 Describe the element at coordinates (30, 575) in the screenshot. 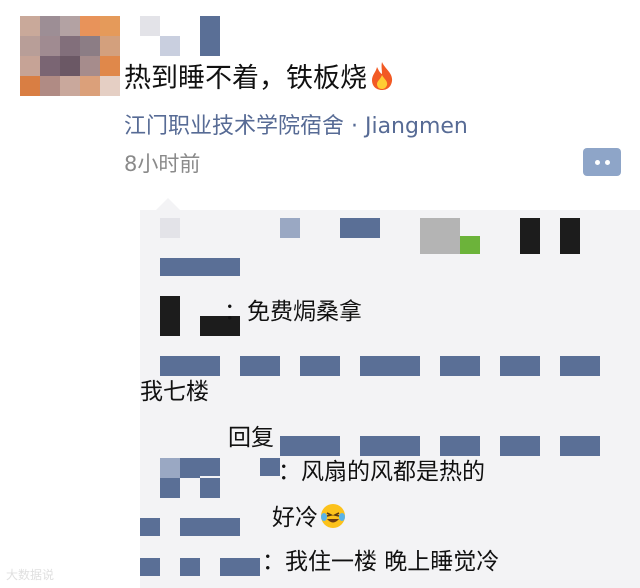

I see `watermark: 大数据说` at that location.